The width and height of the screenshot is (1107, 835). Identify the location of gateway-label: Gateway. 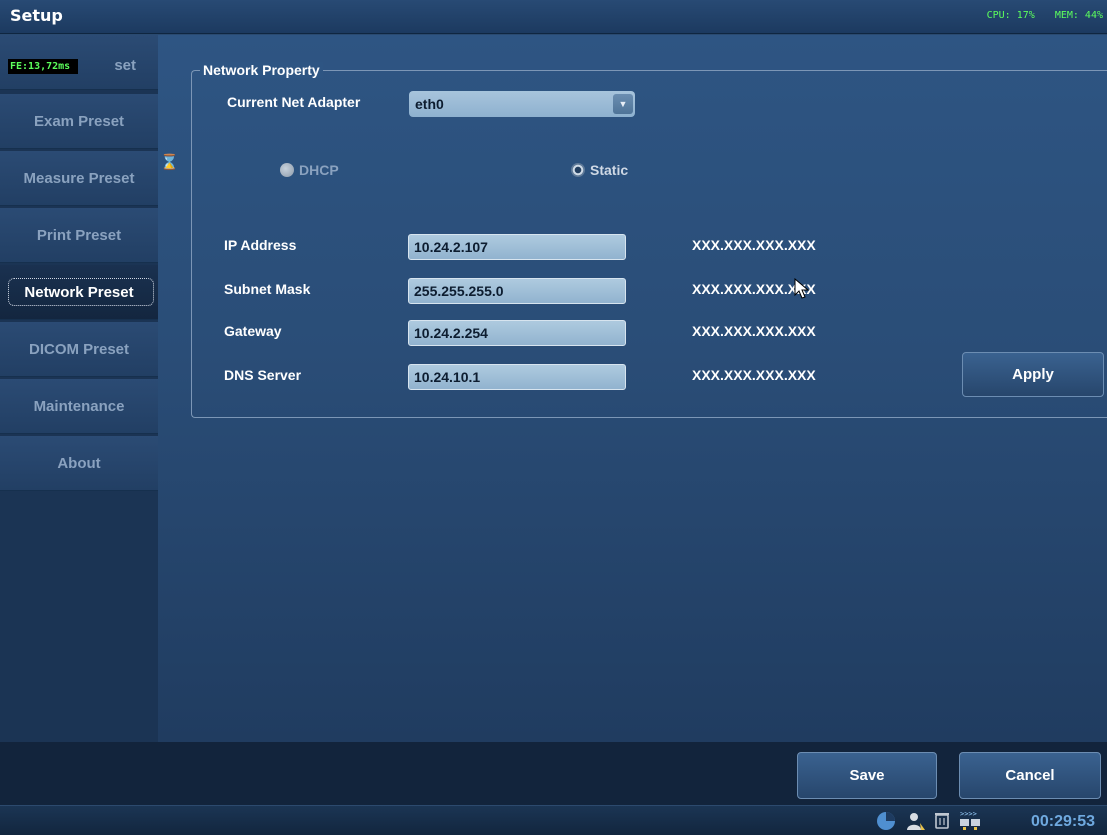
(253, 331).